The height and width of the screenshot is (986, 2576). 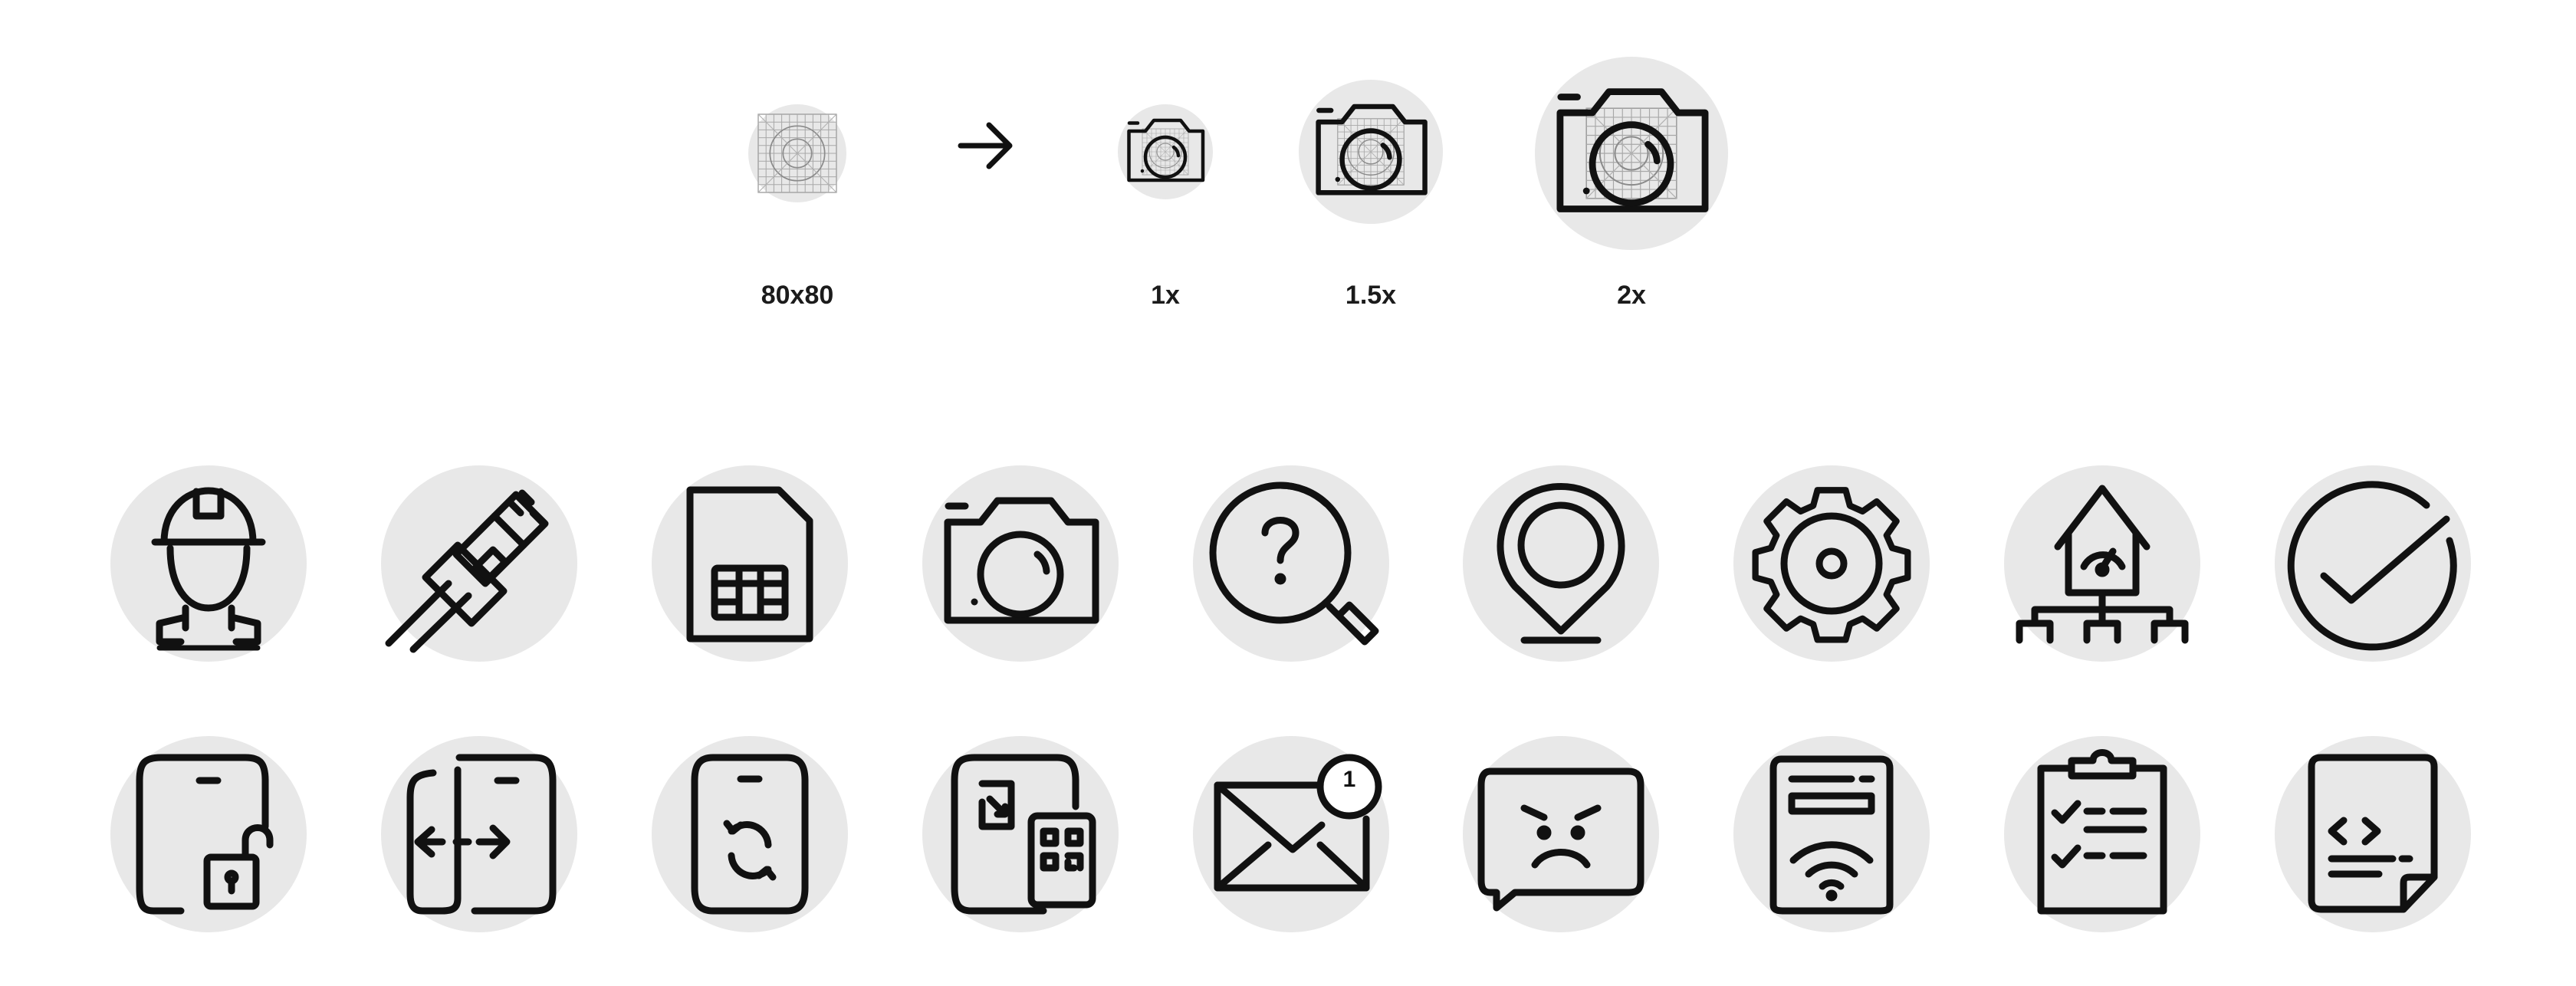 I want to click on mail-badge-count: 1, so click(x=1349, y=779).